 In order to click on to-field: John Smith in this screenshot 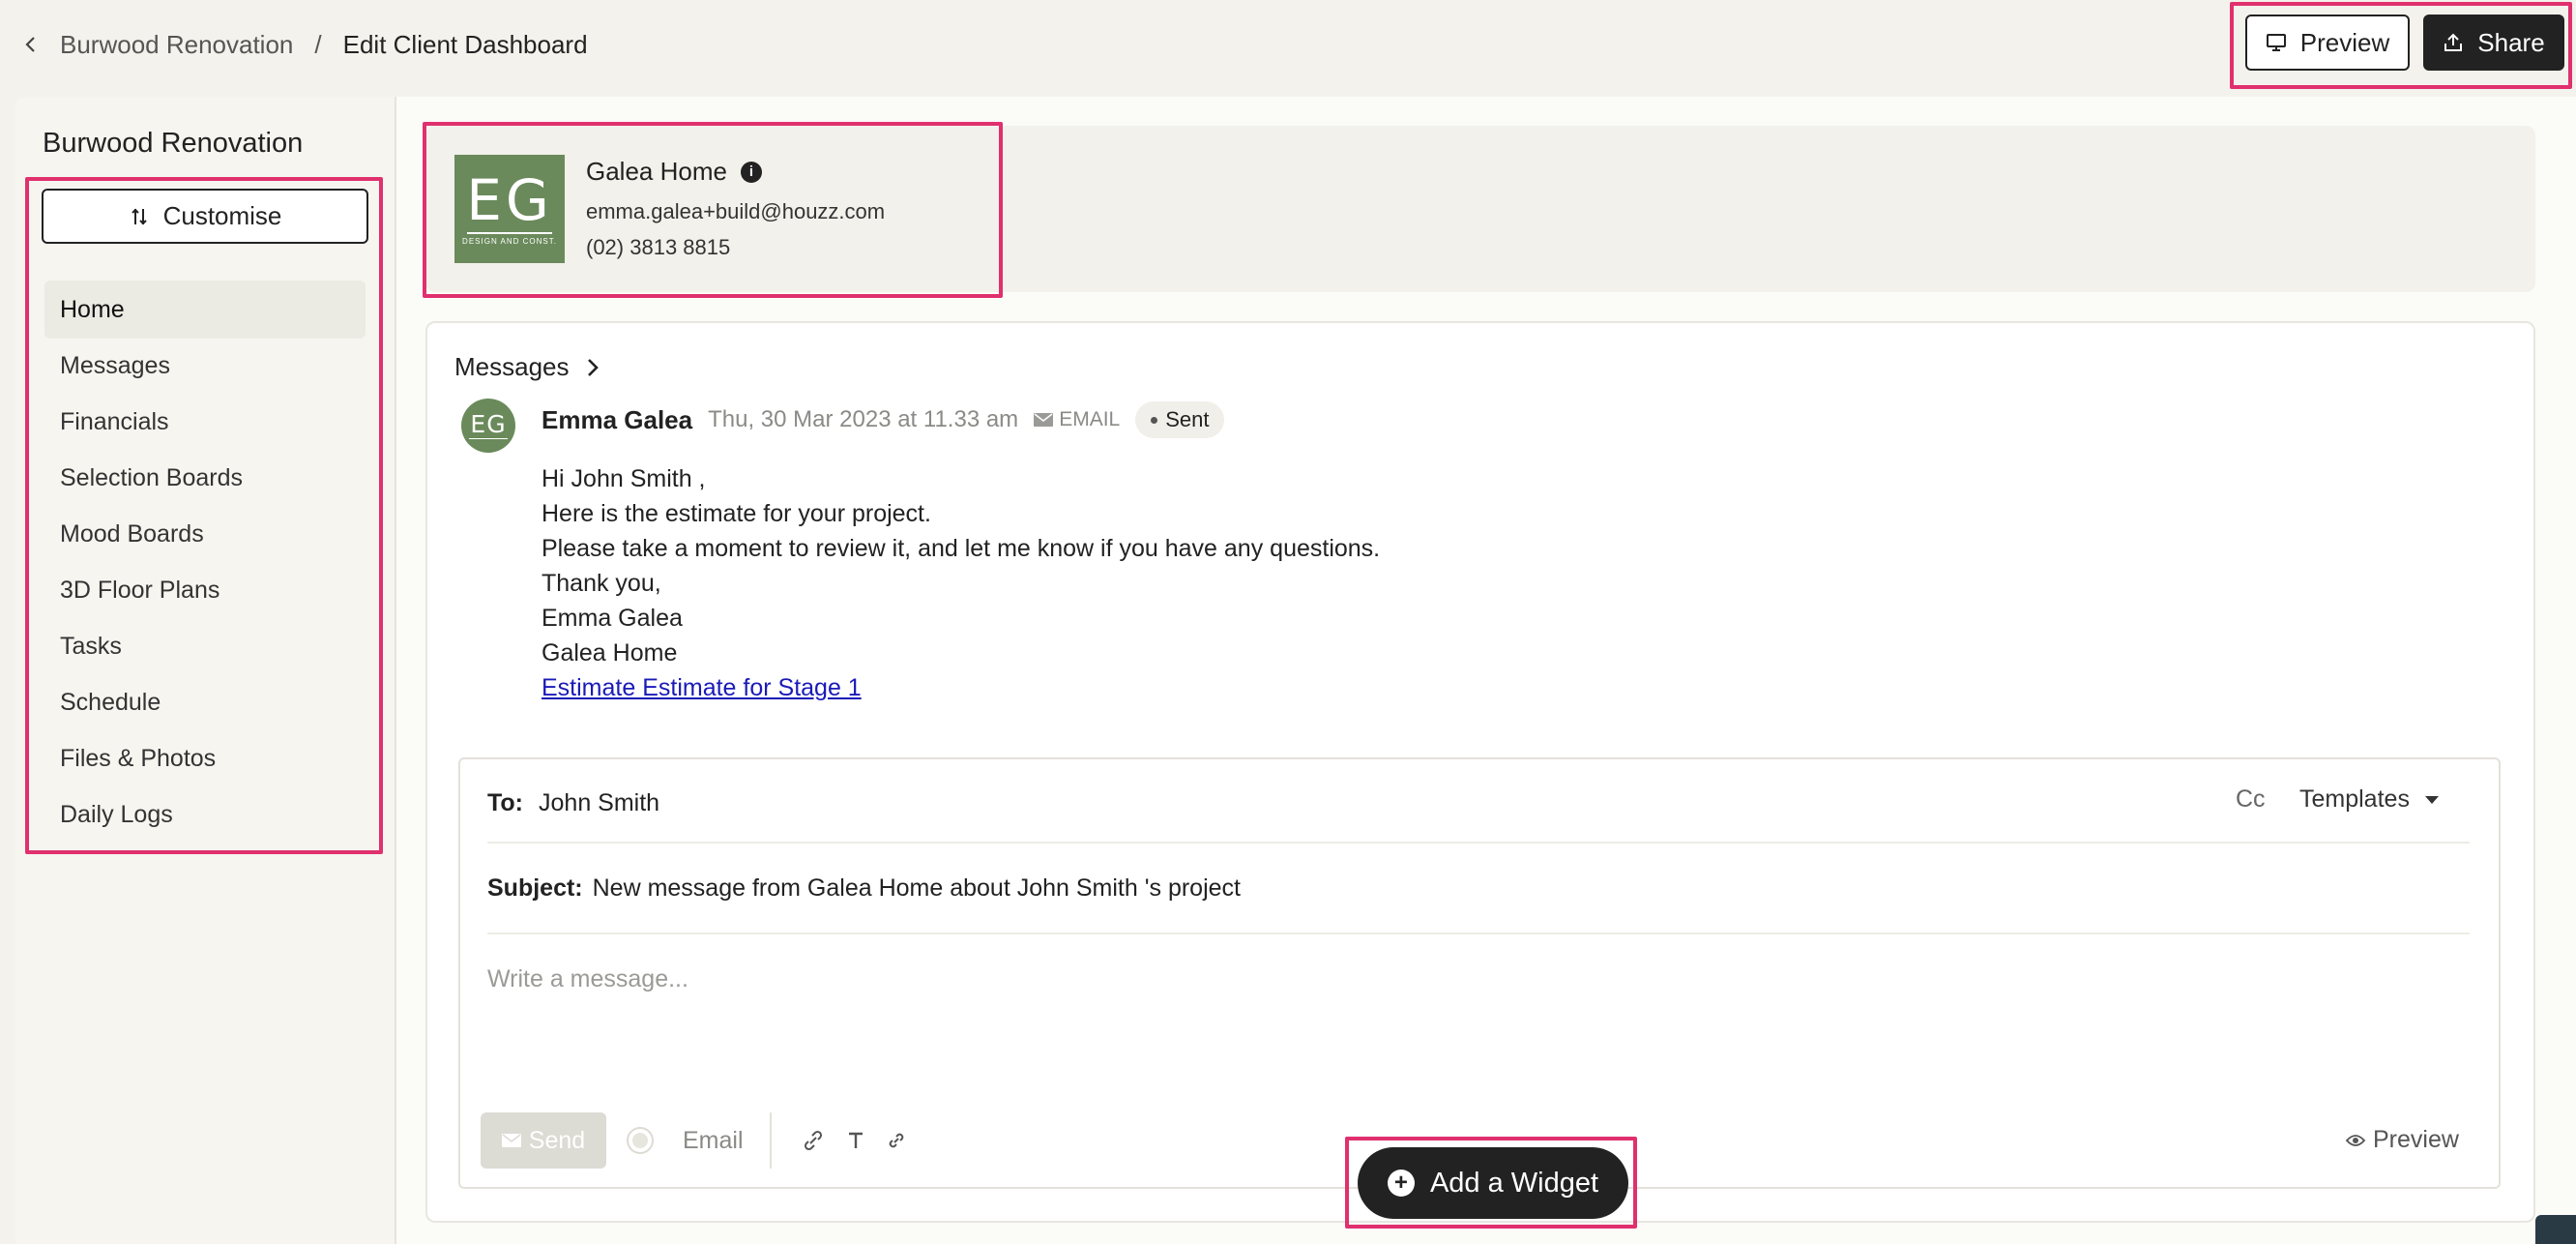, I will do `click(599, 803)`.